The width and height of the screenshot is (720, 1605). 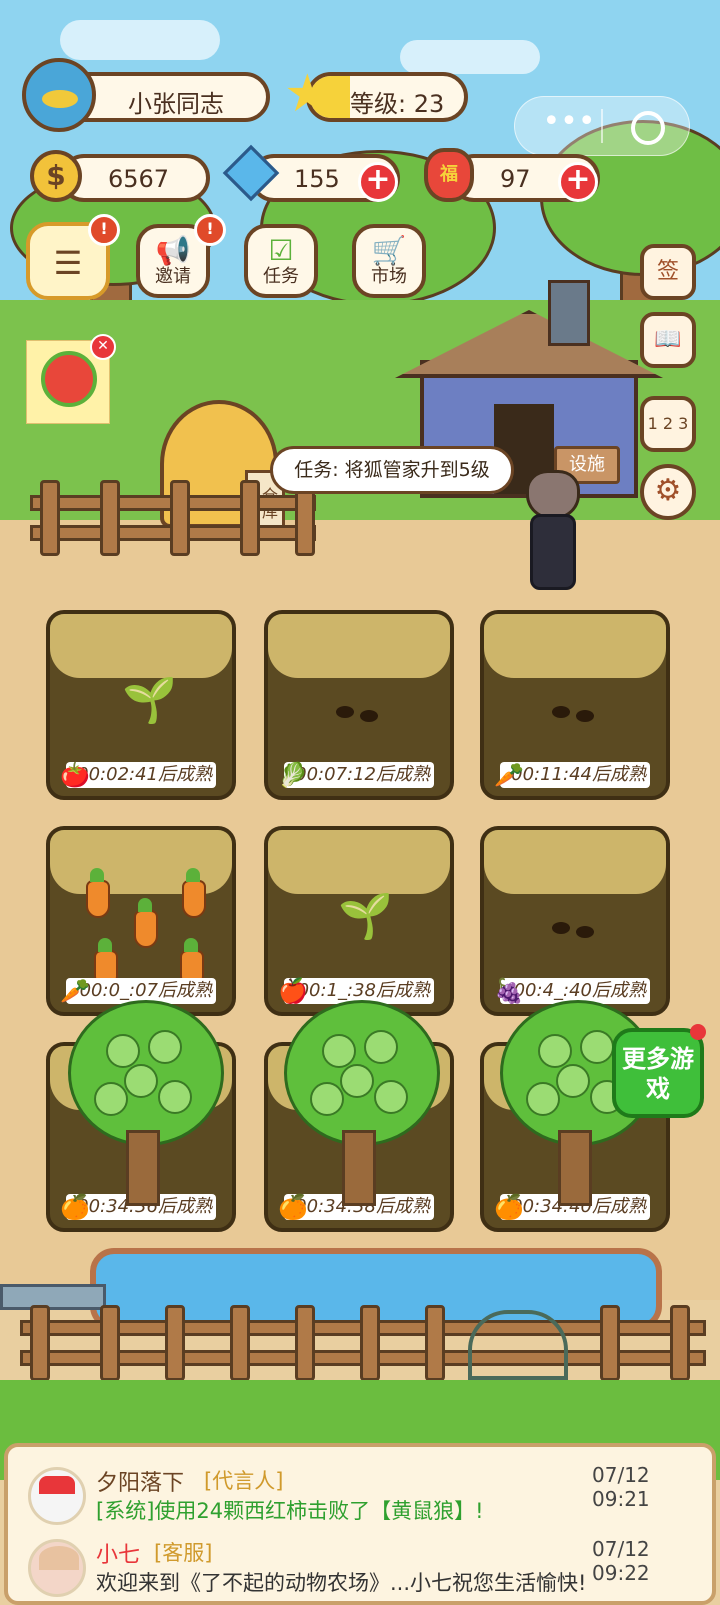 I want to click on carrot, so click(x=194, y=893).